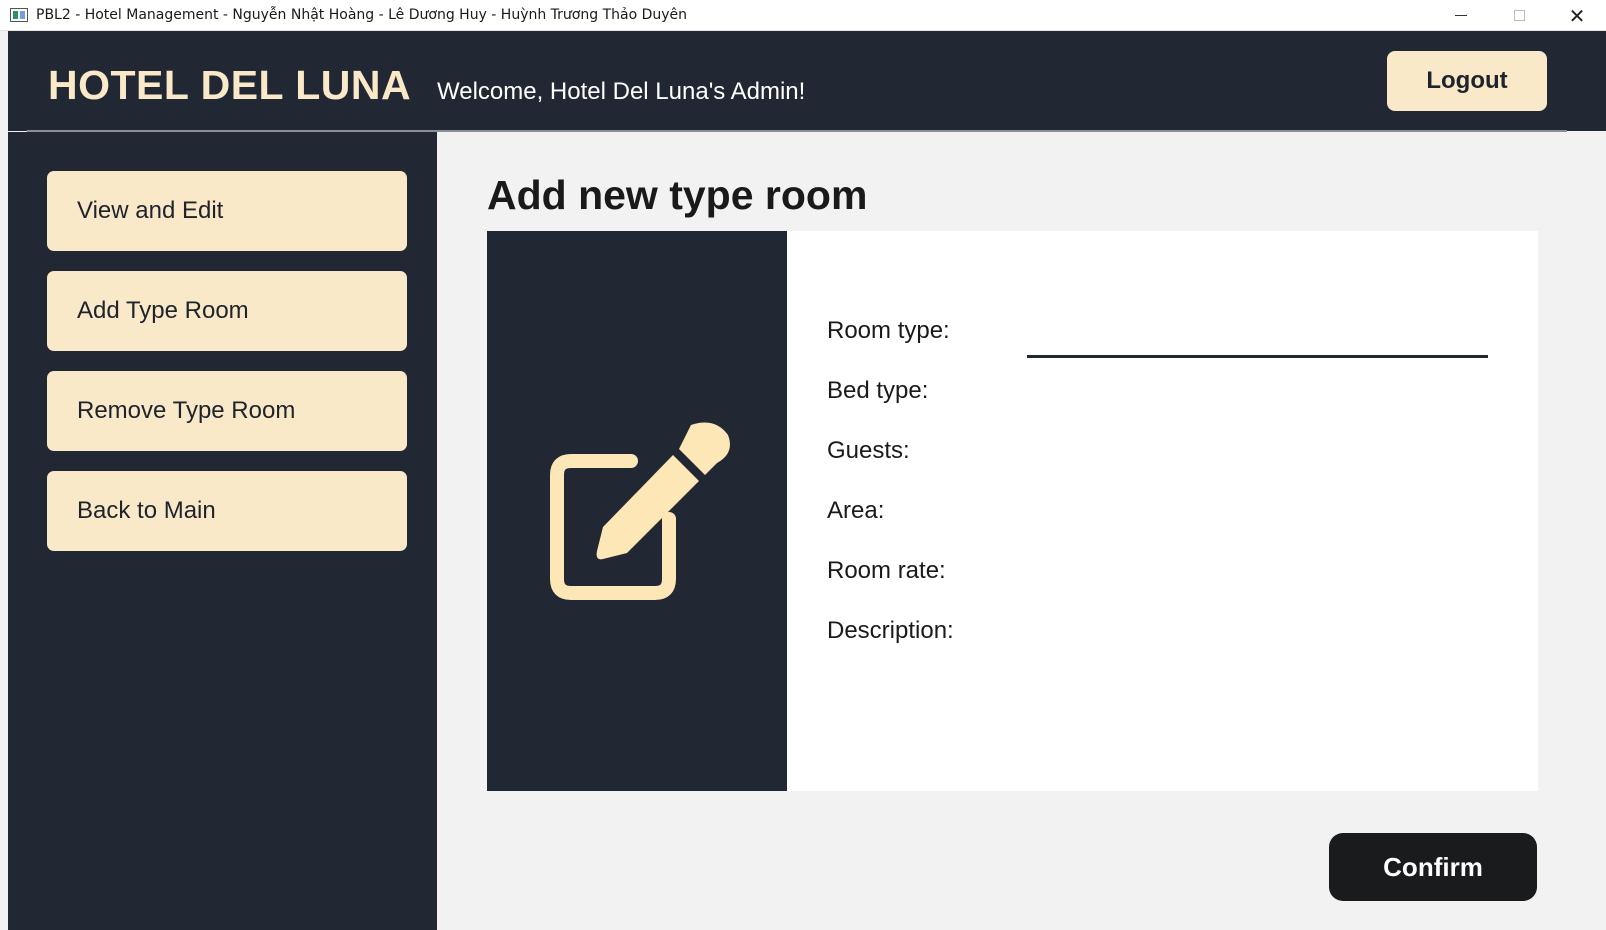 The height and width of the screenshot is (930, 1606). I want to click on logout-button: Logout, so click(1467, 81).